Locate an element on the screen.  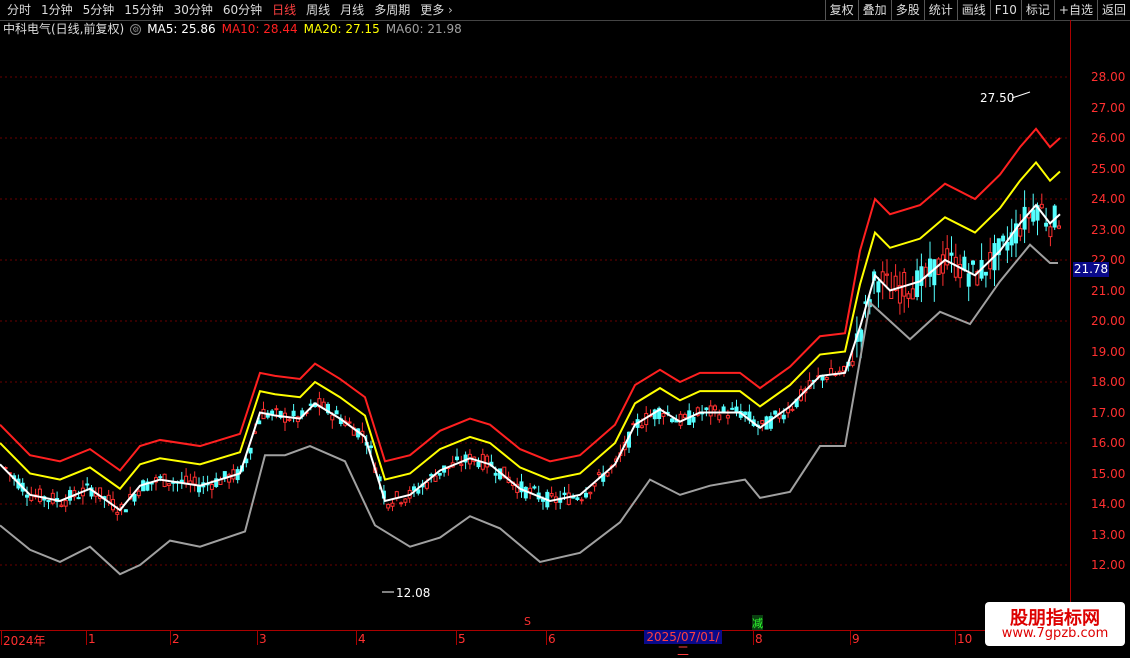
tool-button-0: 复权 is located at coordinates (841, 10).